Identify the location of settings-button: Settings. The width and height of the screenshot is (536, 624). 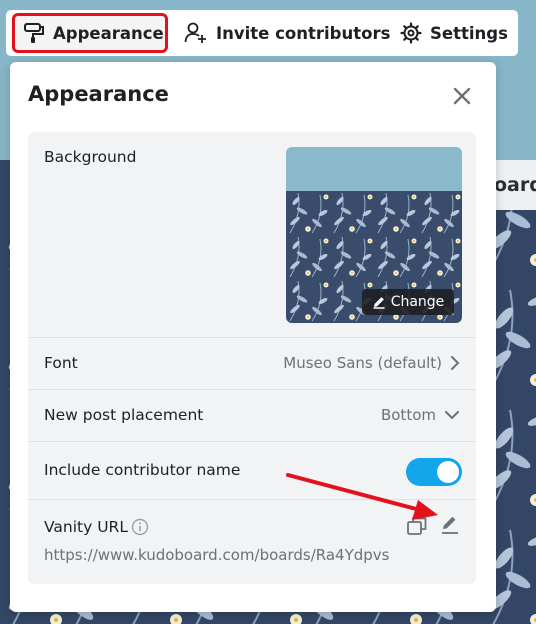
(454, 33).